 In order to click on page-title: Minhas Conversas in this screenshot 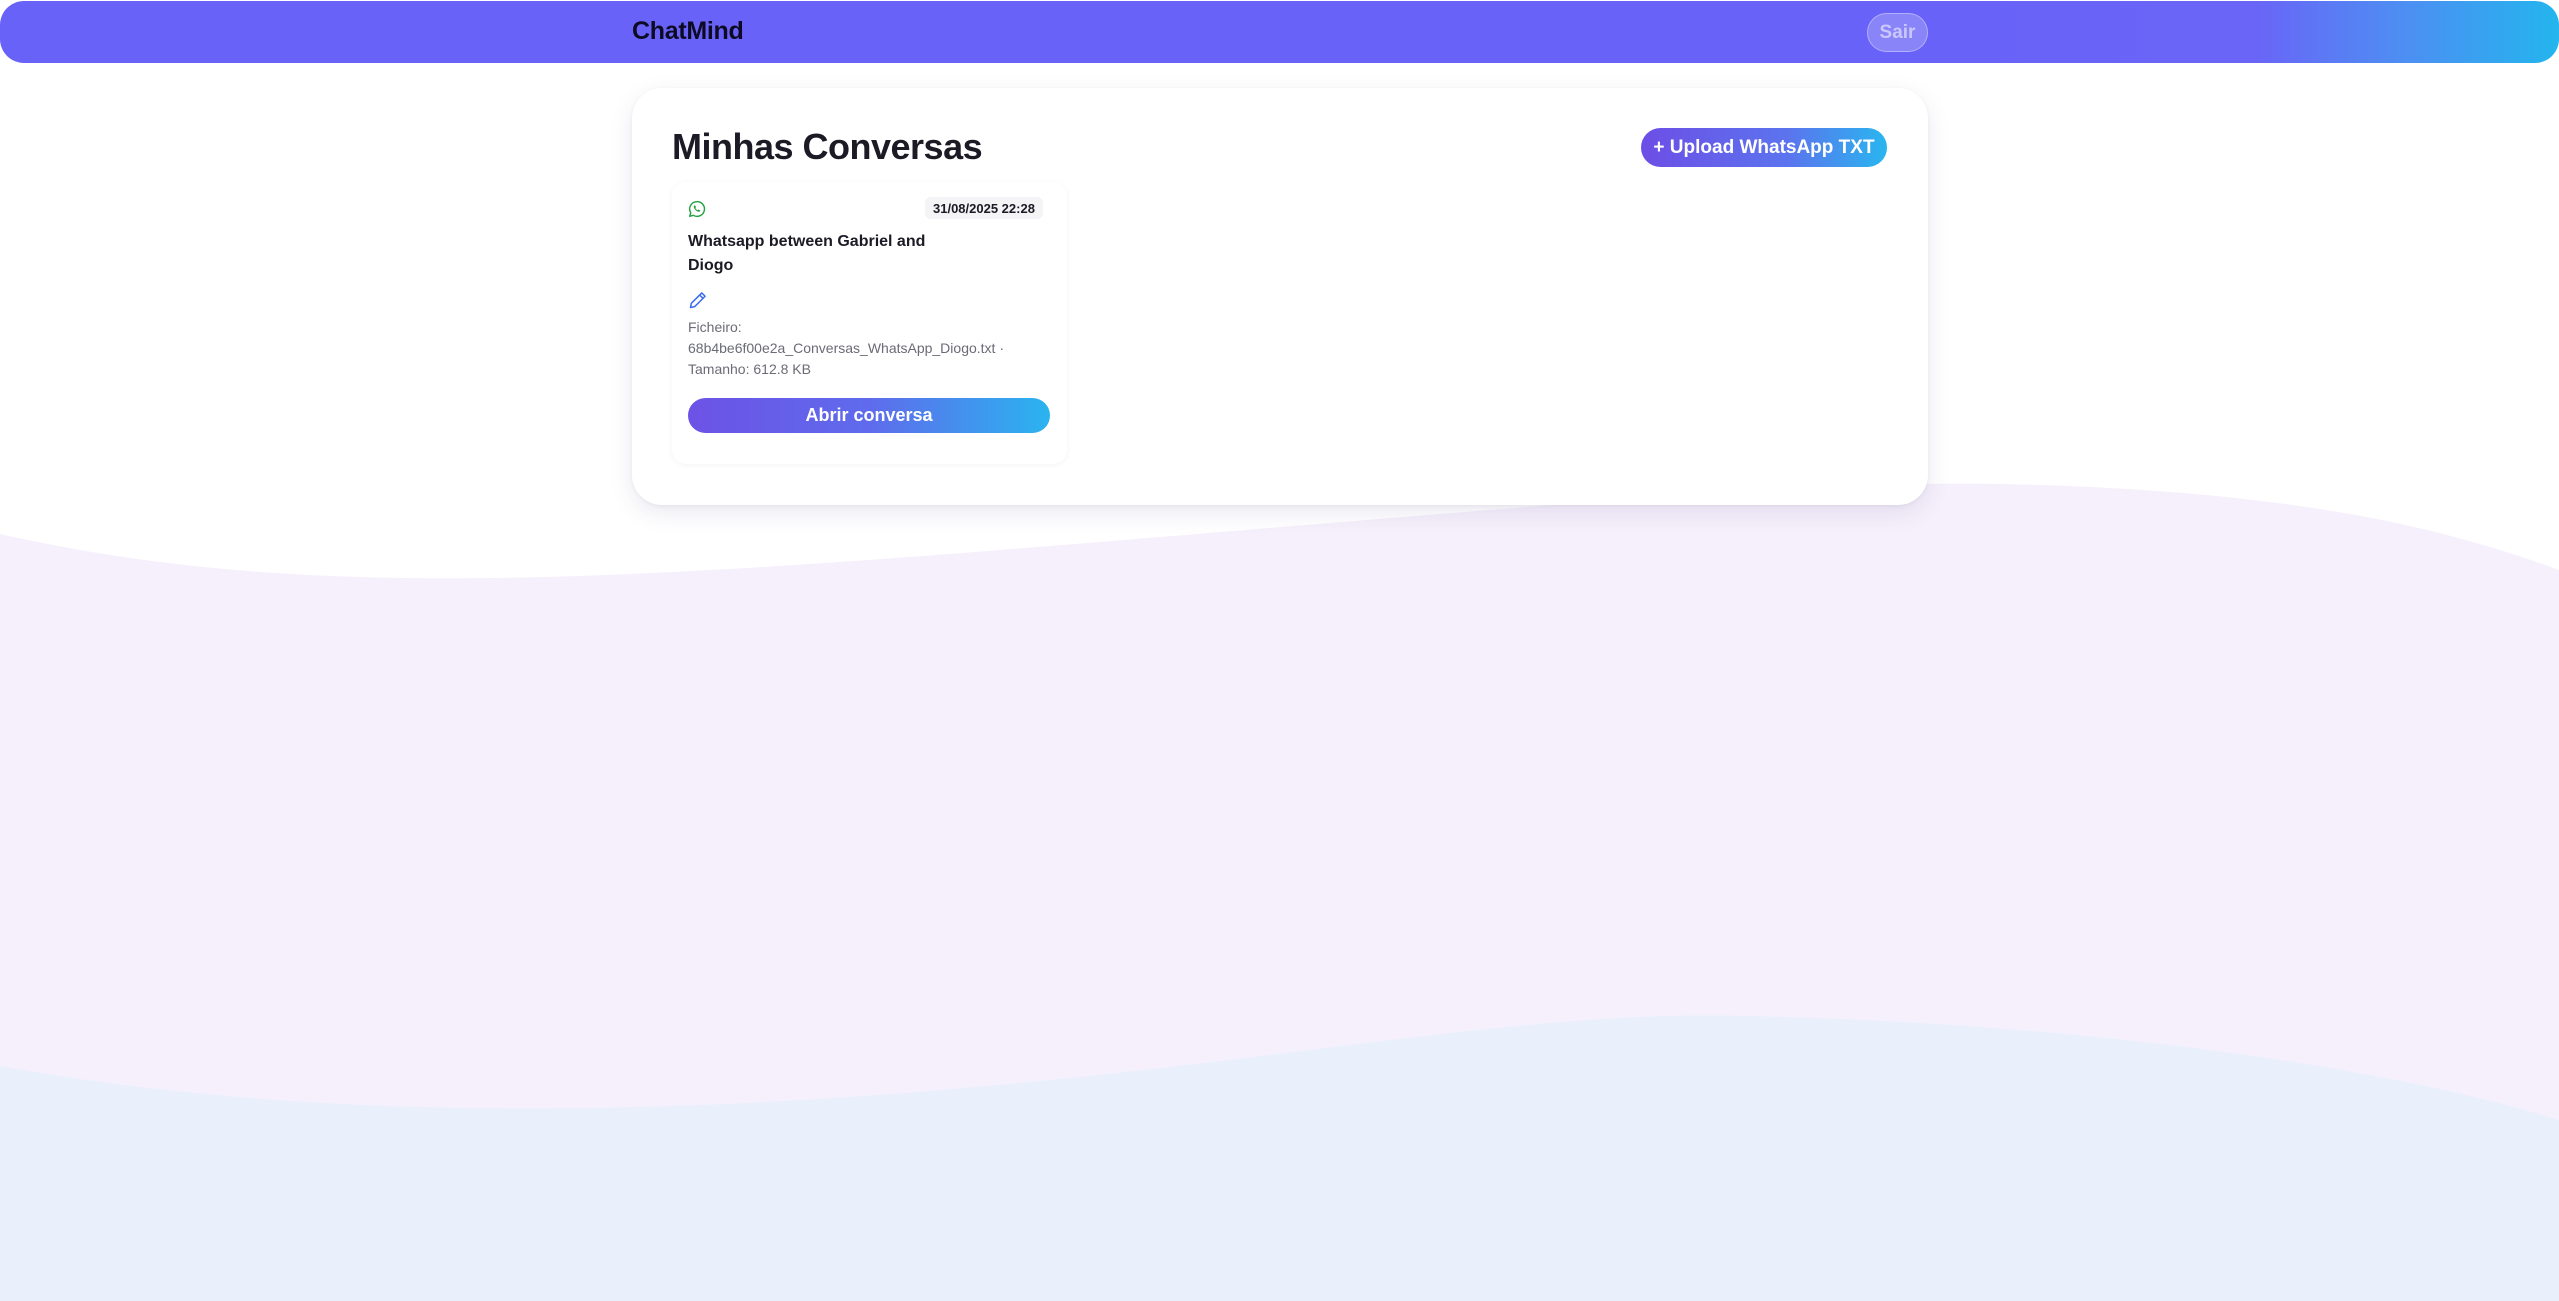, I will do `click(827, 146)`.